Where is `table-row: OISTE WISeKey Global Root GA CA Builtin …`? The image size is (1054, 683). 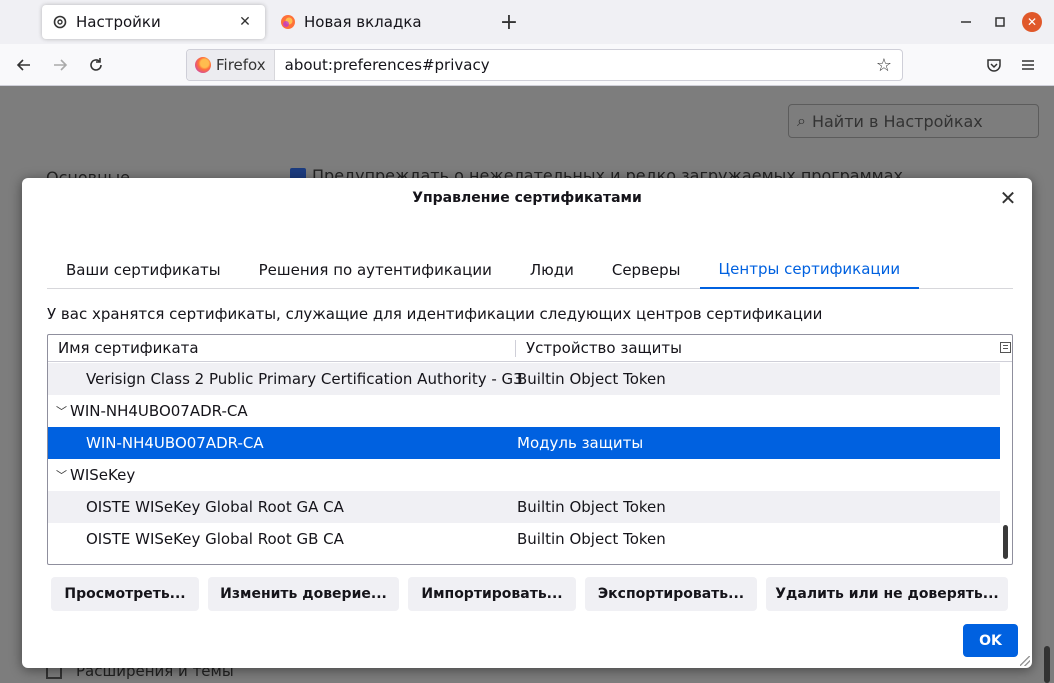
table-row: OISTE WISeKey Global Root GA CA Builtin … is located at coordinates (524, 507).